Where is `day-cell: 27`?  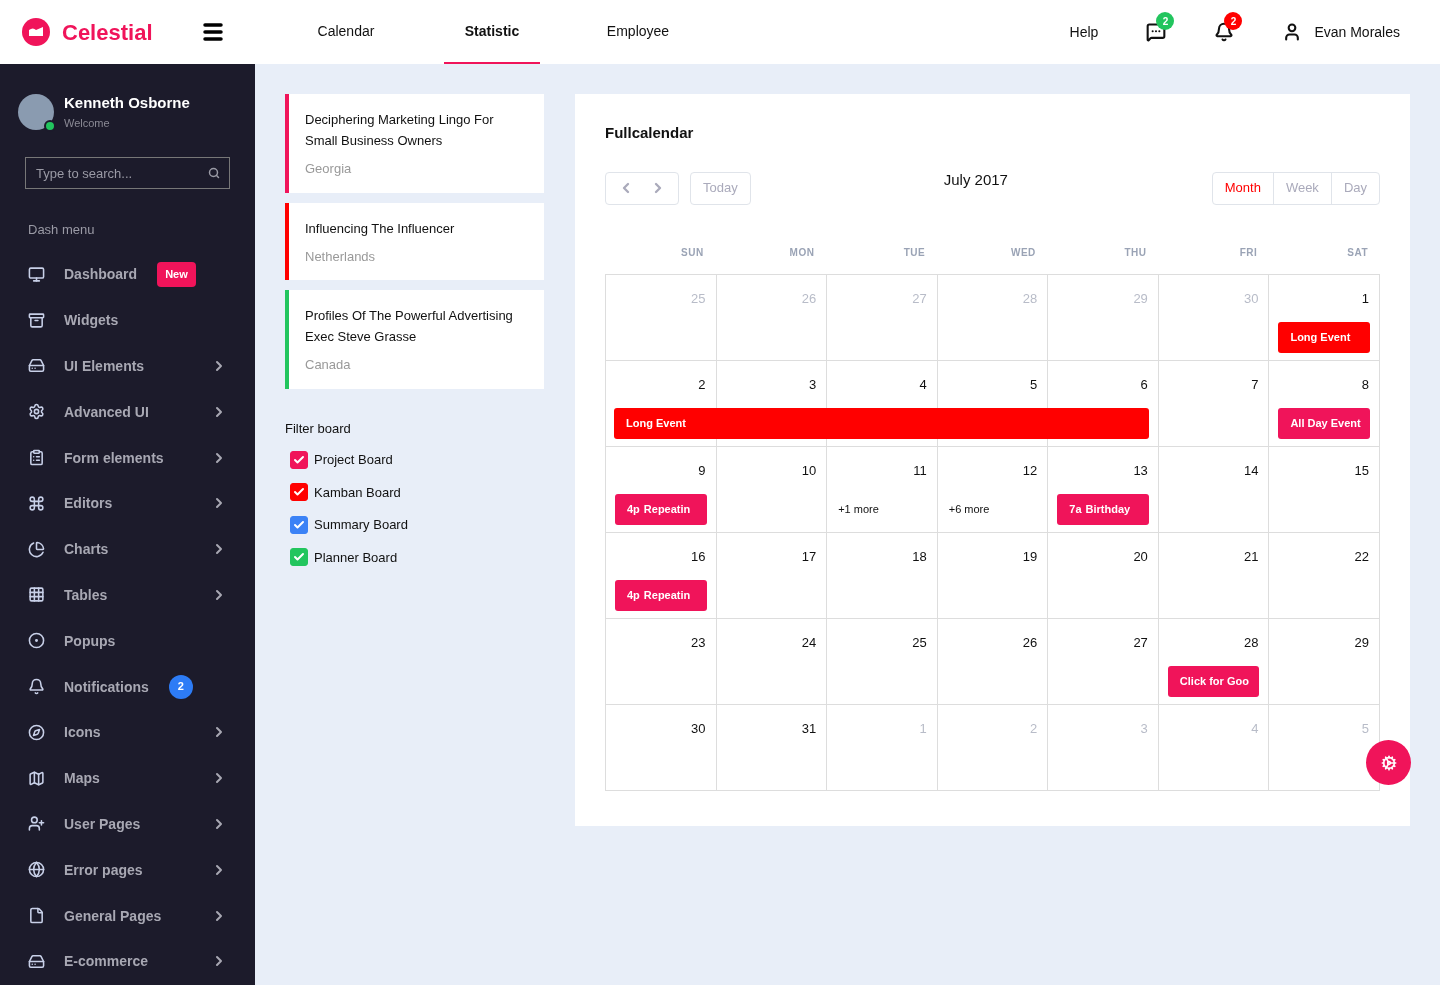
day-cell: 27 is located at coordinates (1103, 661).